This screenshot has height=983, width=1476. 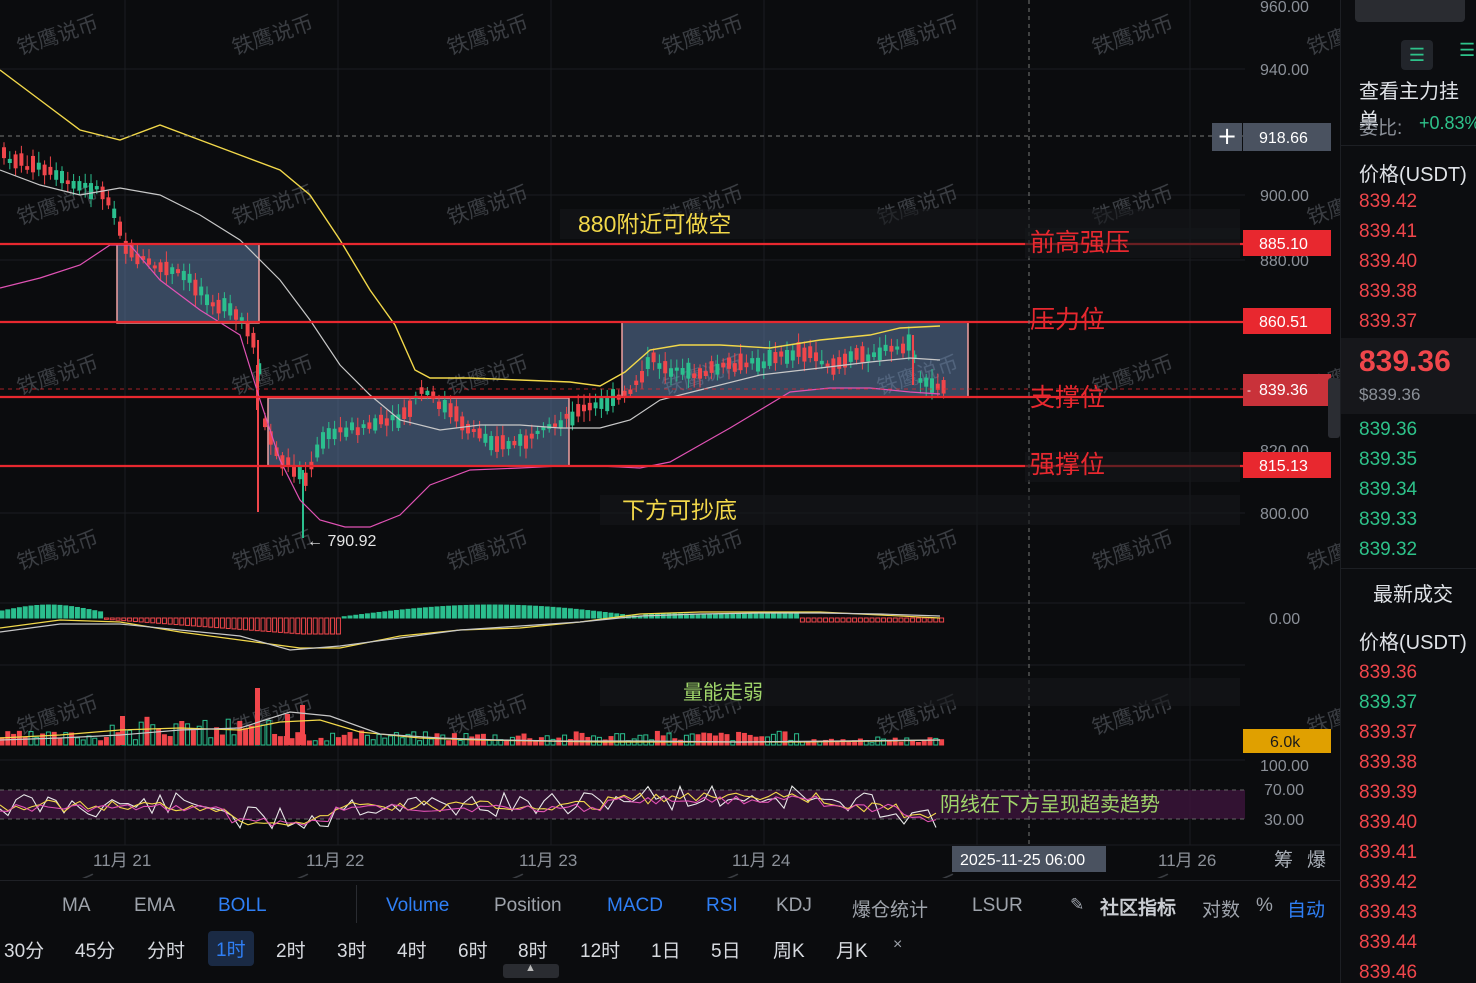 What do you see at coordinates (1077, 905) in the screenshot?
I see `edit-icon: ✎` at bounding box center [1077, 905].